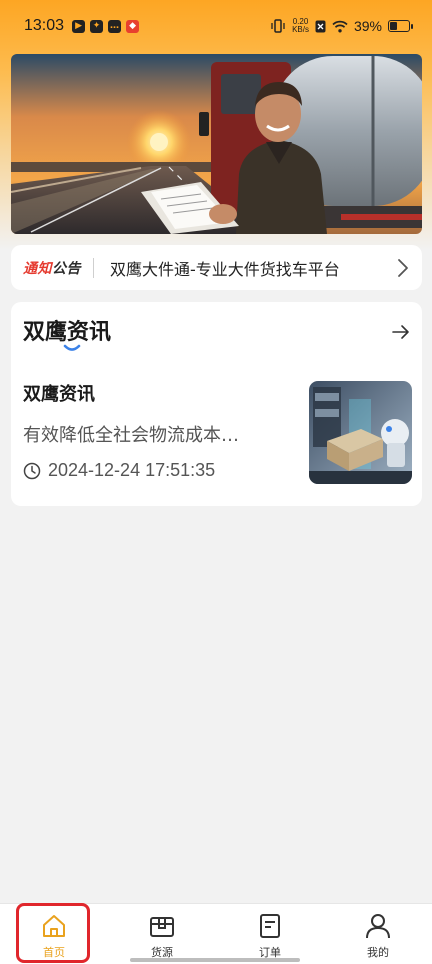  What do you see at coordinates (72, 347) in the screenshot?
I see `title-underline-decoration` at bounding box center [72, 347].